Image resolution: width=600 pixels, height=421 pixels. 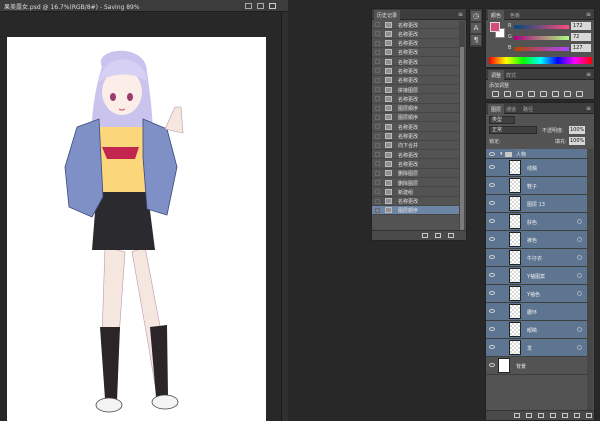 I want to click on layer-name: 肤色, so click(x=532, y=222).